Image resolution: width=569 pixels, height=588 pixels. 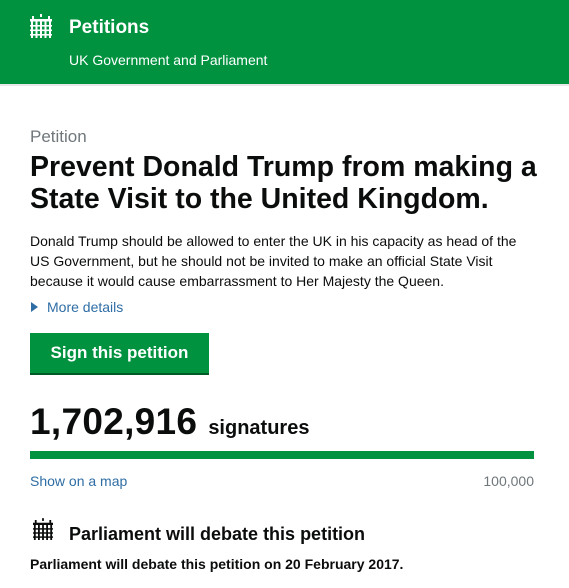 What do you see at coordinates (217, 534) in the screenshot?
I see `debate-heading: Parliament will debate this petition` at bounding box center [217, 534].